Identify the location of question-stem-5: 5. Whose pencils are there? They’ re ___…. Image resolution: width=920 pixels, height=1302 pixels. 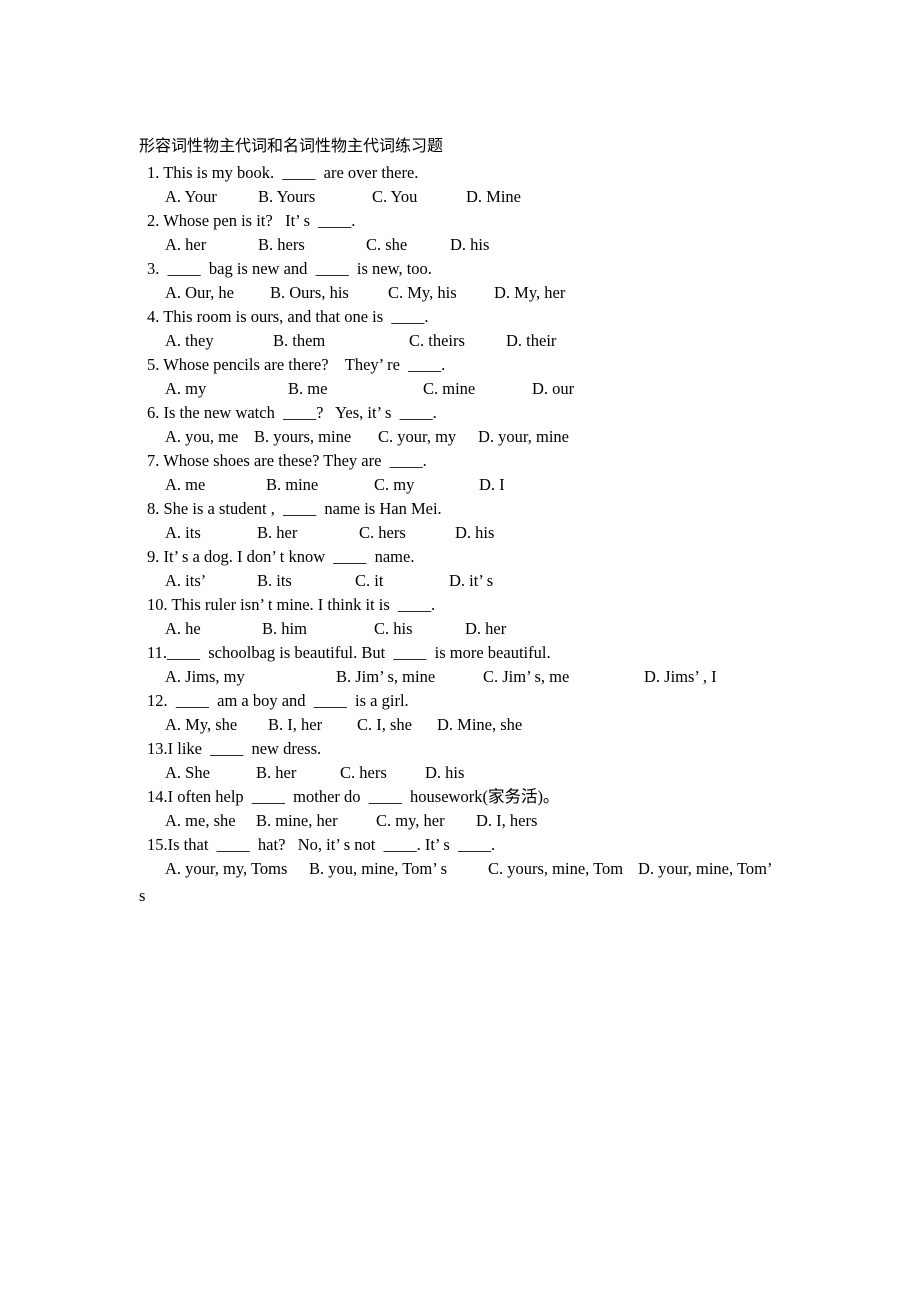
(296, 364).